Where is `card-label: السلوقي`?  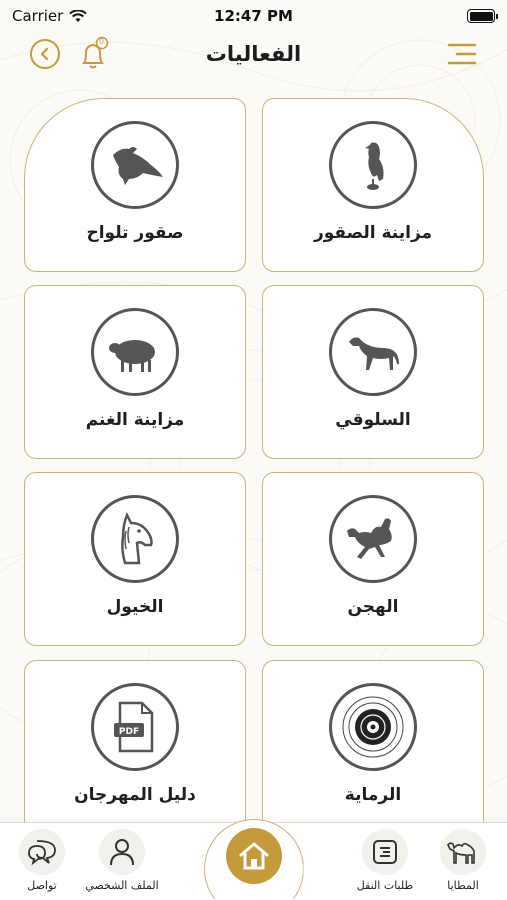 card-label: السلوقي is located at coordinates (373, 420).